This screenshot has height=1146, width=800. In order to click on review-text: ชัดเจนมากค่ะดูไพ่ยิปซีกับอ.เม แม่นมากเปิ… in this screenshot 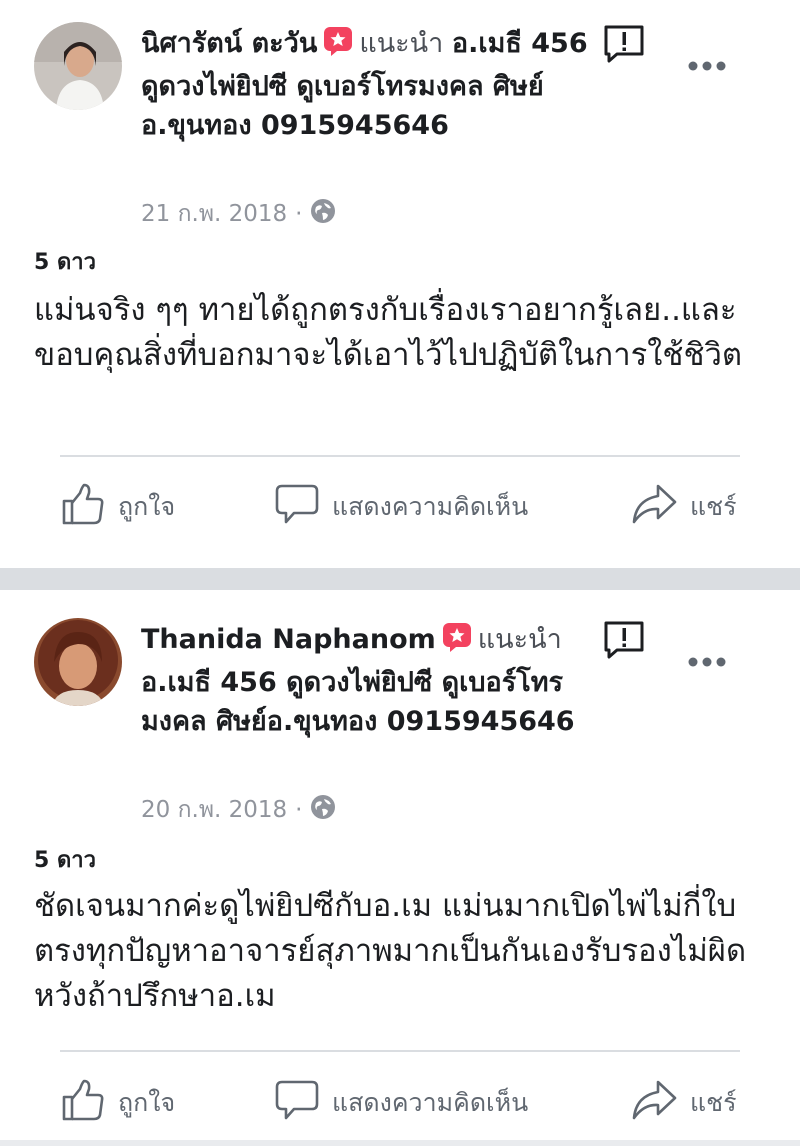, I will do `click(390, 951)`.